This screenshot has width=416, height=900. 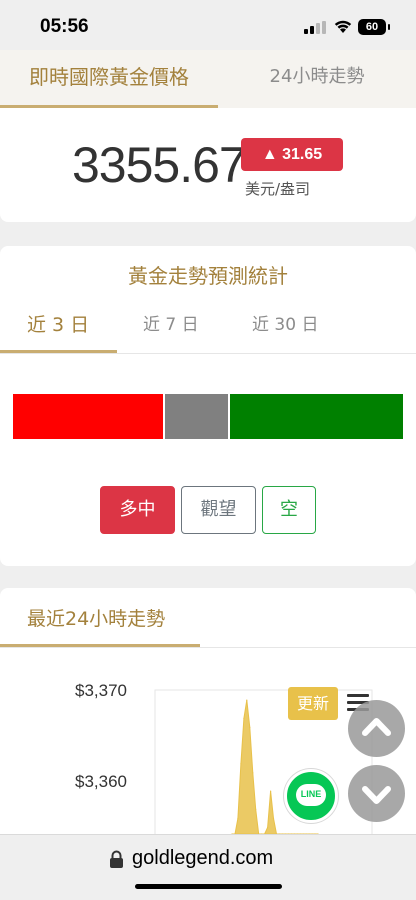 I want to click on lock-icon, so click(x=116, y=859).